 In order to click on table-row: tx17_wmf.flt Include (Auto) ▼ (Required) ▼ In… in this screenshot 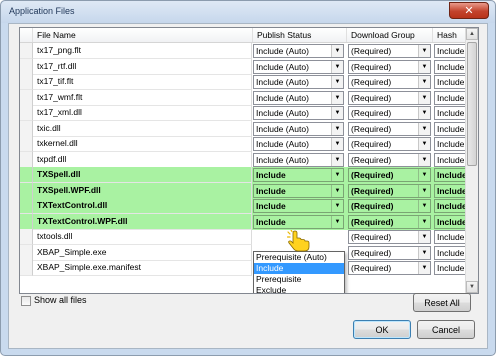, I will do `click(249, 97)`.